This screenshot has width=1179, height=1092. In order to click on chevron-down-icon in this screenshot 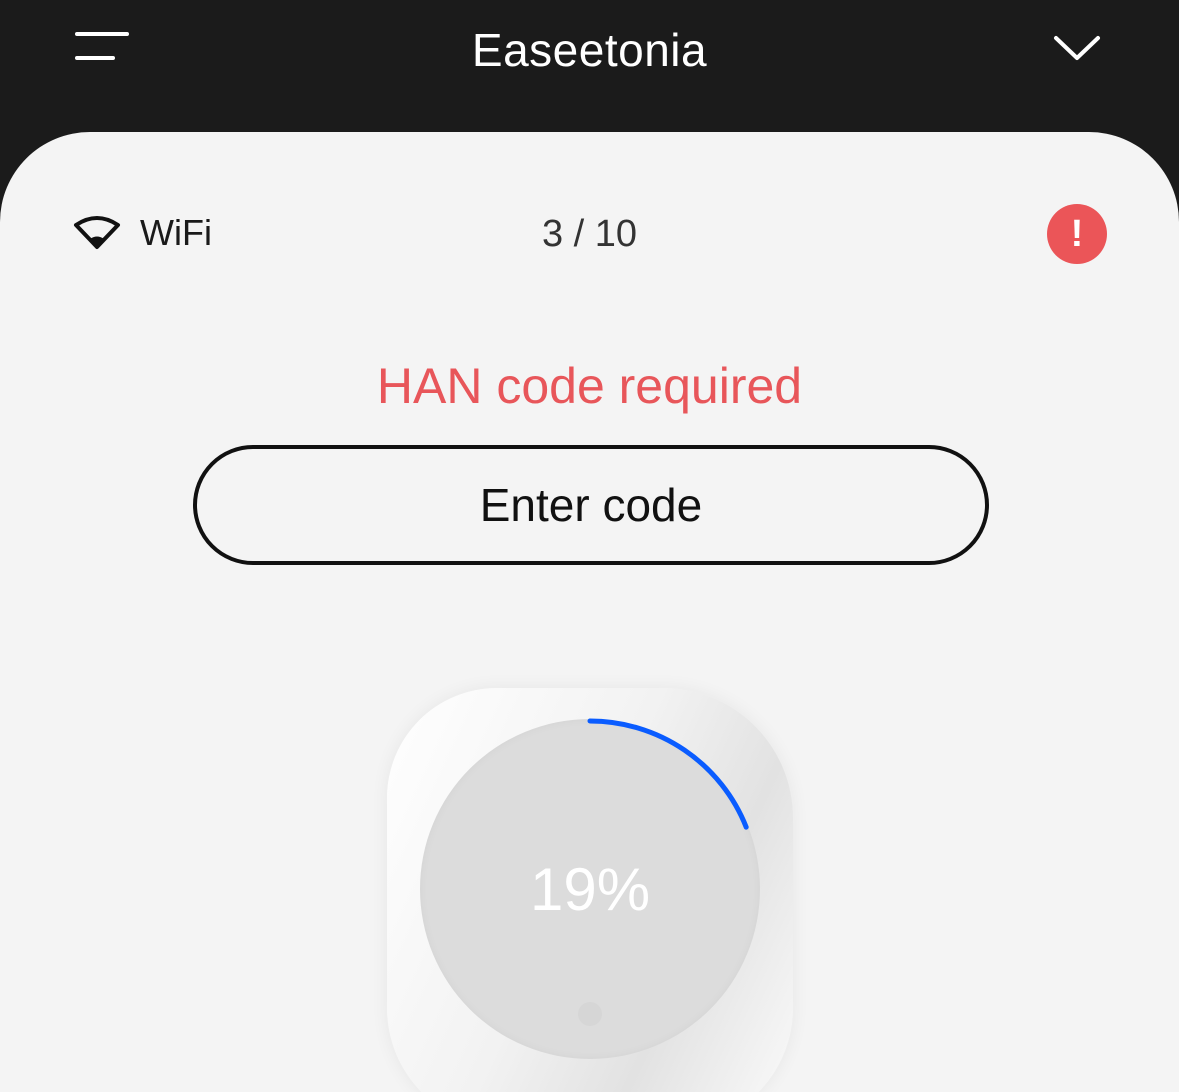, I will do `click(1080, 50)`.